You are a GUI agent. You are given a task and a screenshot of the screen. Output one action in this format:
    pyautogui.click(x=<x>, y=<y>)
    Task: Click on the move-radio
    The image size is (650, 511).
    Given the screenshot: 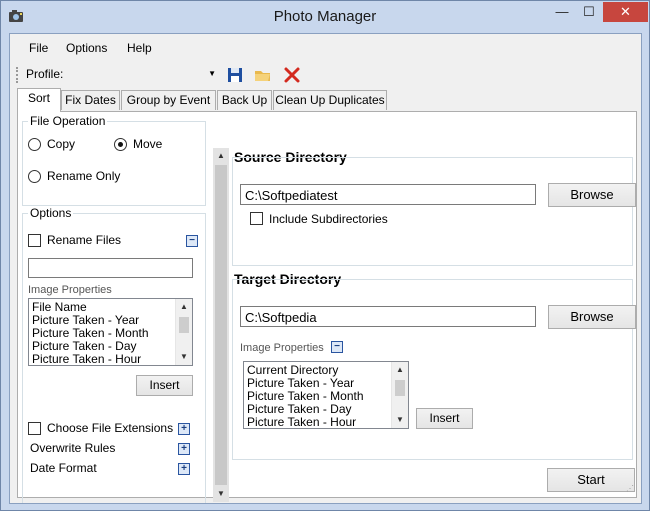 What is the action you would take?
    pyautogui.click(x=120, y=144)
    